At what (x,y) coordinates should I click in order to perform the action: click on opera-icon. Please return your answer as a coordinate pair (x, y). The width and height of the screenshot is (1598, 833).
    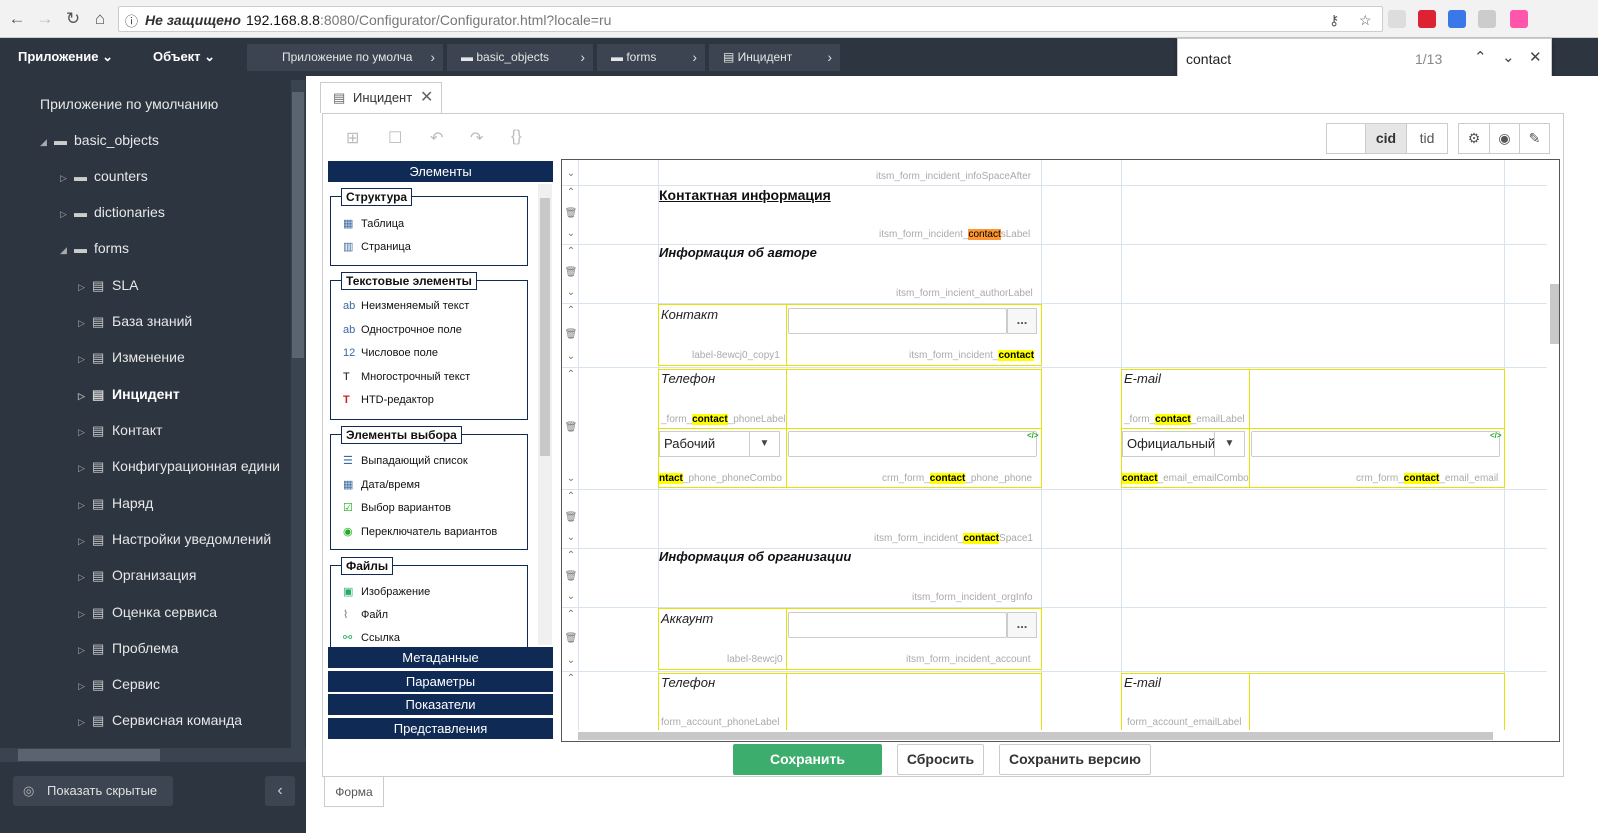
    Looking at the image, I should click on (1427, 19).